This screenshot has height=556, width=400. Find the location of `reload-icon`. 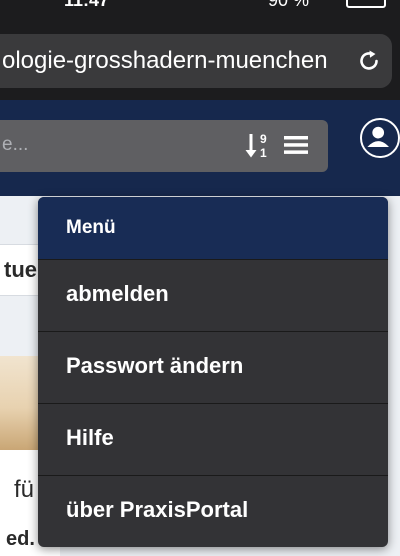

reload-icon is located at coordinates (369, 61).